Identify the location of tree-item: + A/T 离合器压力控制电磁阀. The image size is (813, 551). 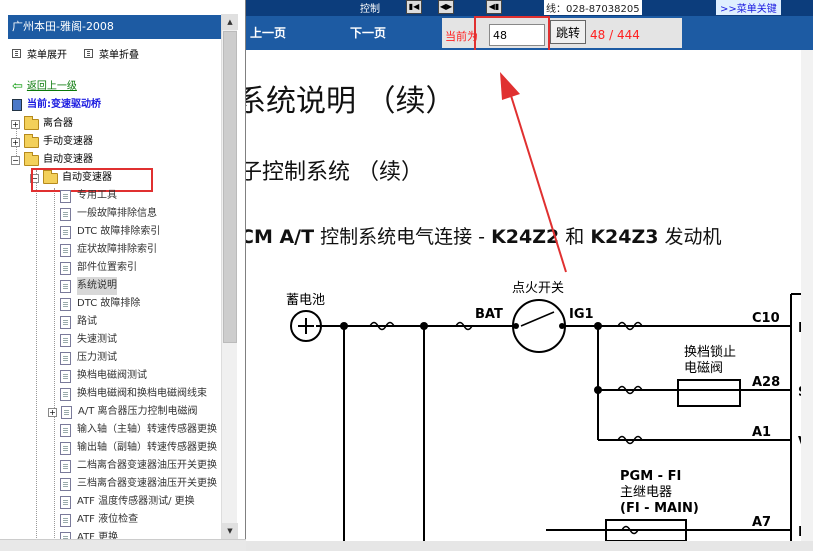
(123, 412).